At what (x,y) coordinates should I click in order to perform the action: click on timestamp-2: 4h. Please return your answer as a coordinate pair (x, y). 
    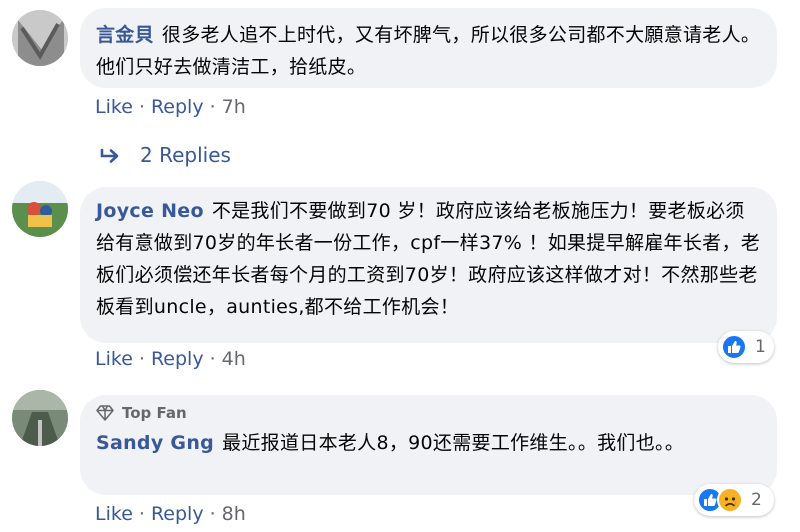
    Looking at the image, I should click on (234, 359).